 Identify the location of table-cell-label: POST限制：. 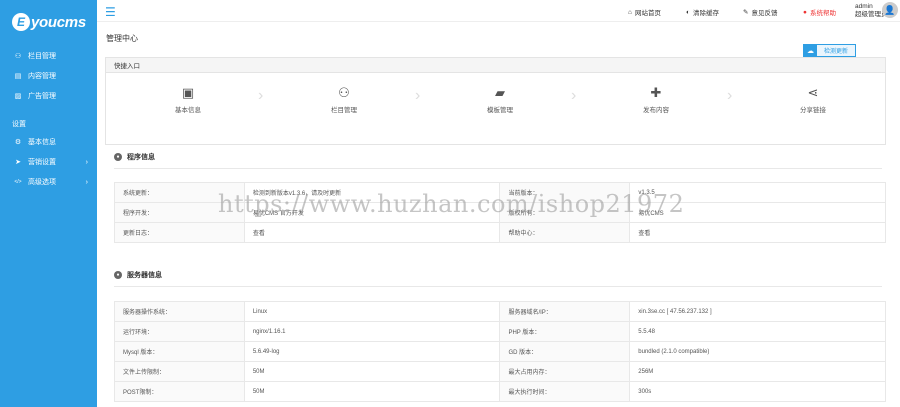
(179, 391).